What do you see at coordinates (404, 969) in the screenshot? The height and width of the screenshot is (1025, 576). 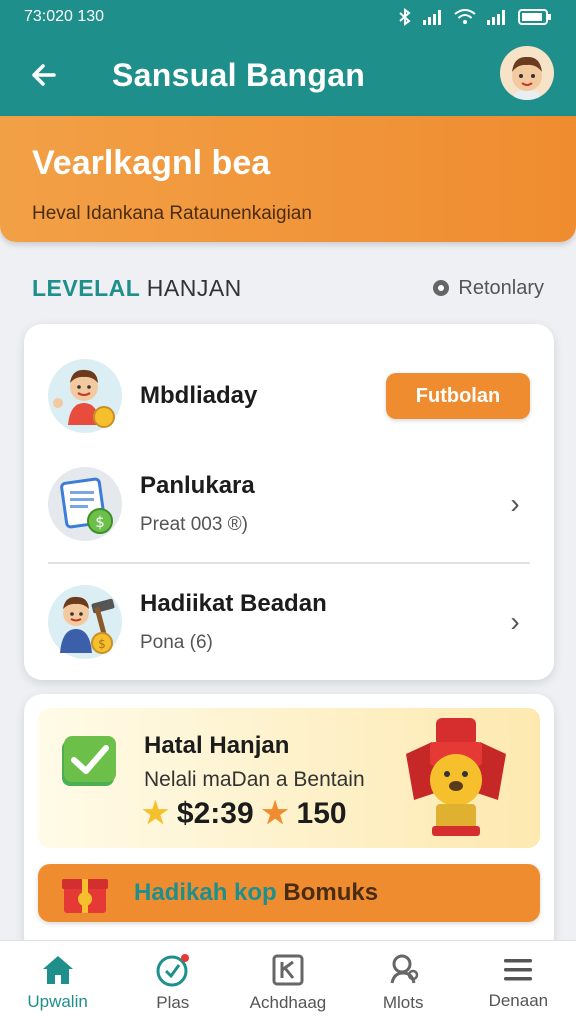 I see `badge-icon` at bounding box center [404, 969].